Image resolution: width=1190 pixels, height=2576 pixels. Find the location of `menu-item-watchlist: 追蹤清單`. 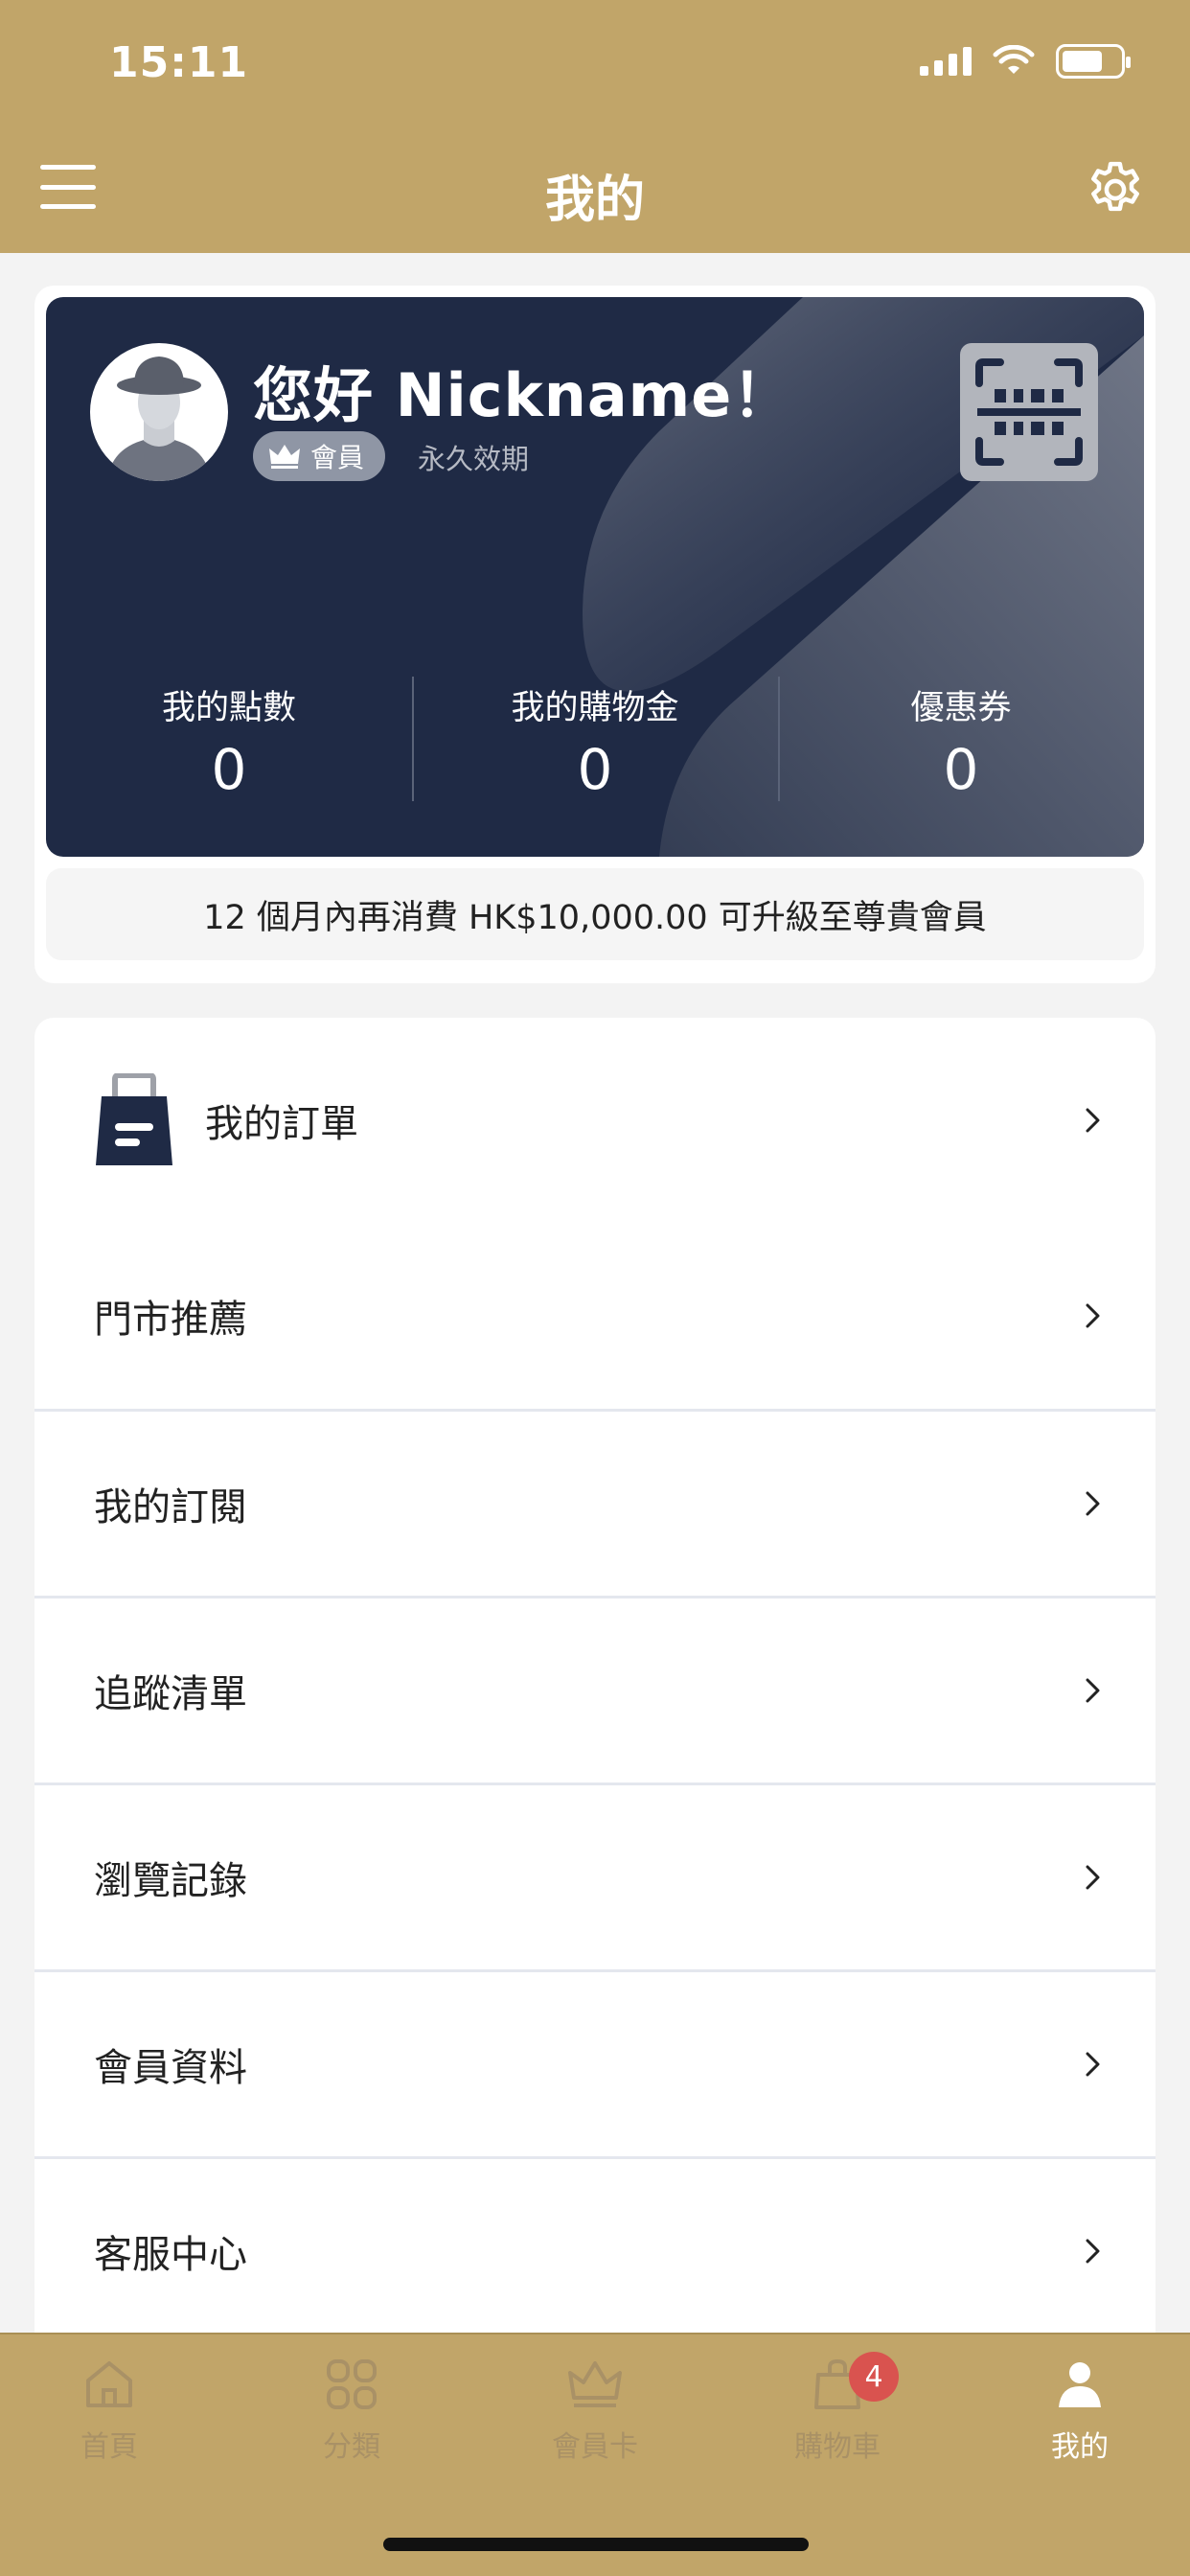

menu-item-watchlist: 追蹤清單 is located at coordinates (595, 1690).